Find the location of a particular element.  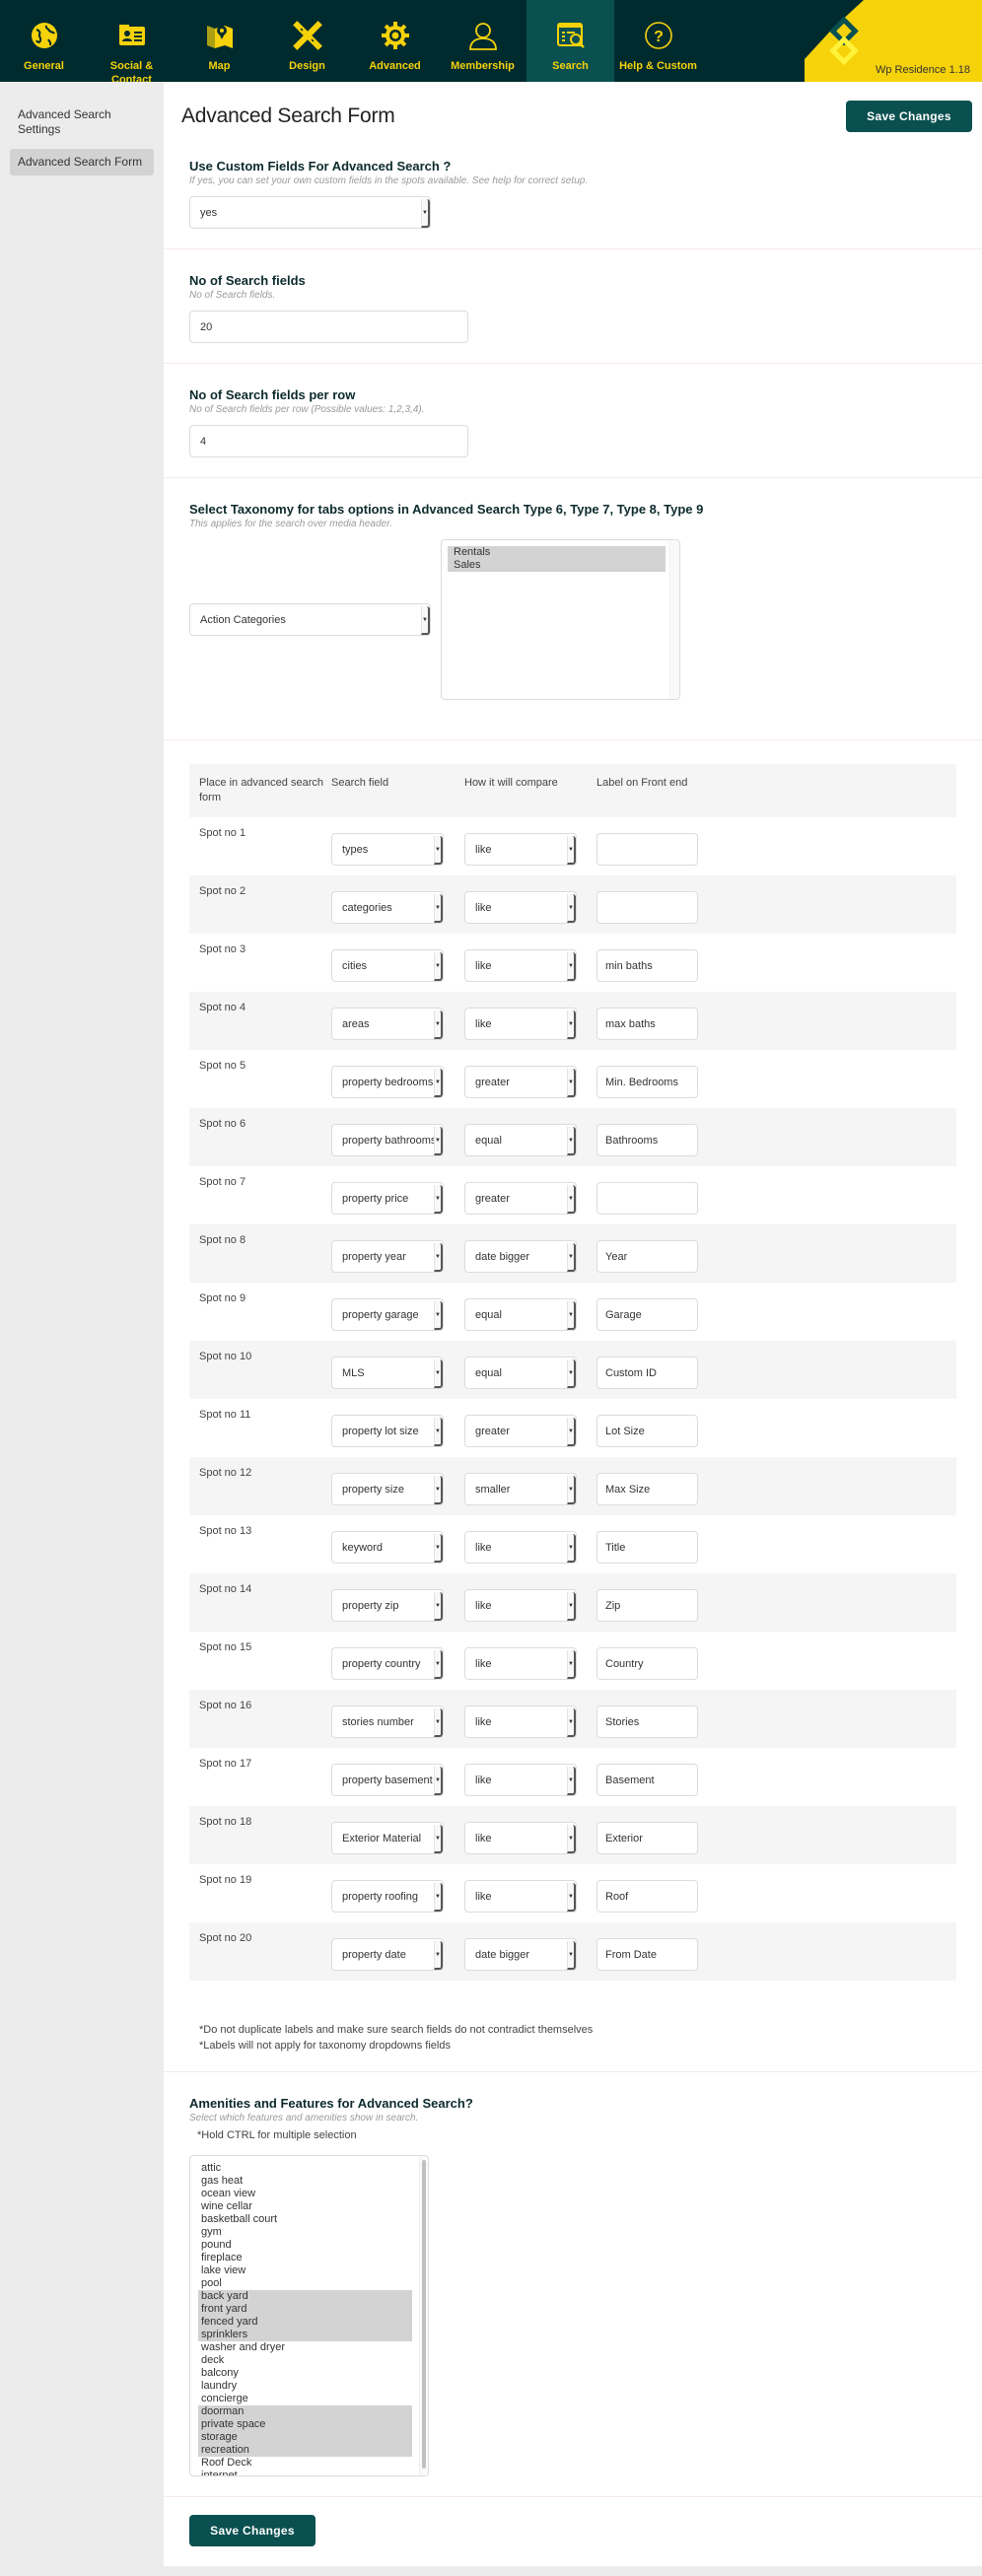

amenity-option: fireplace is located at coordinates (305, 2258).